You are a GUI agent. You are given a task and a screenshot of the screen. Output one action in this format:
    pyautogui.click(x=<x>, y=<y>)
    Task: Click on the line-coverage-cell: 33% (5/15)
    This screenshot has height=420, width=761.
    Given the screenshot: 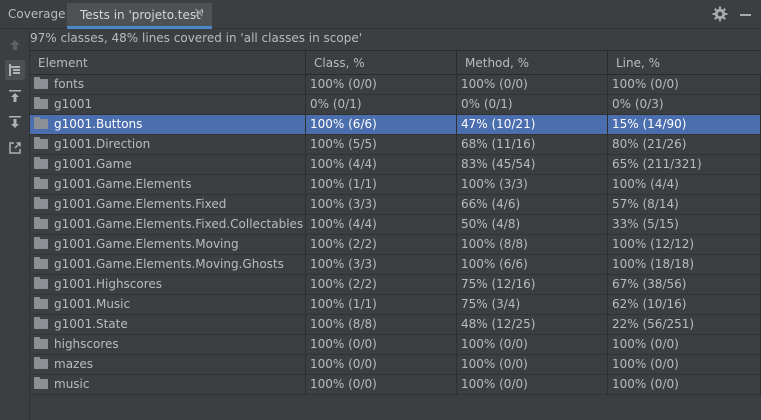 What is the action you would take?
    pyautogui.click(x=684, y=225)
    